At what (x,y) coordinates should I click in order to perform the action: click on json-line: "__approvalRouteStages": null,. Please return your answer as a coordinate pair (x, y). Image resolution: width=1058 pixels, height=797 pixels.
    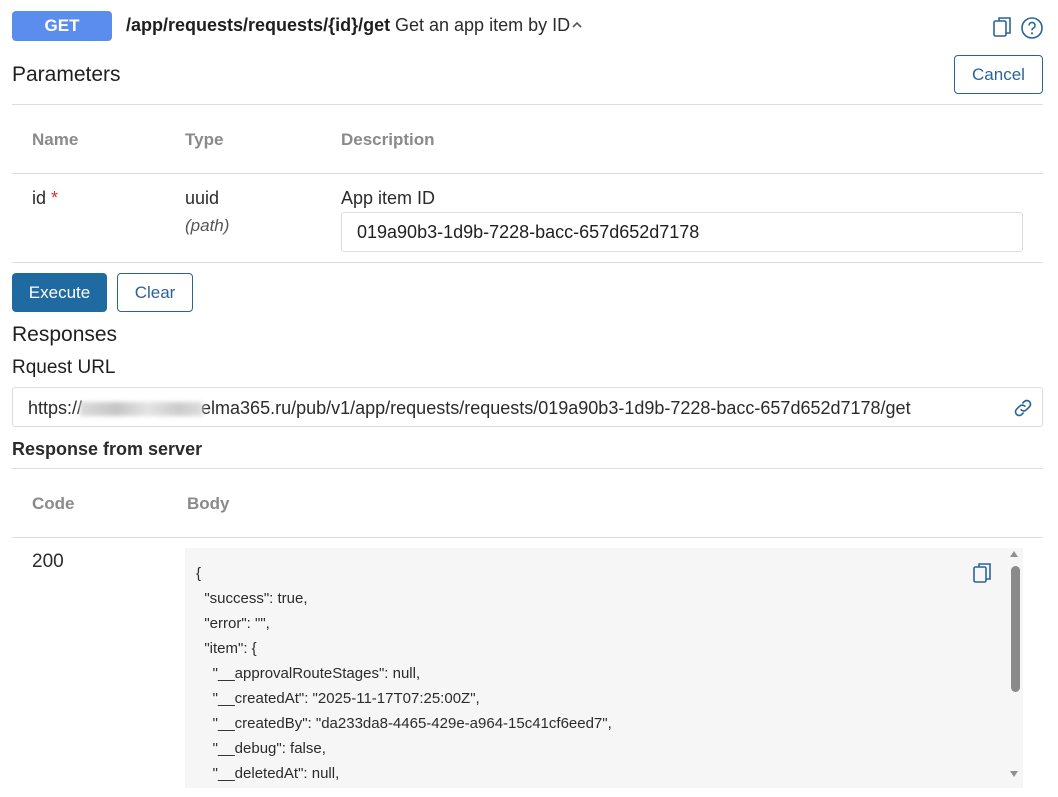
    Looking at the image, I should click on (308, 673).